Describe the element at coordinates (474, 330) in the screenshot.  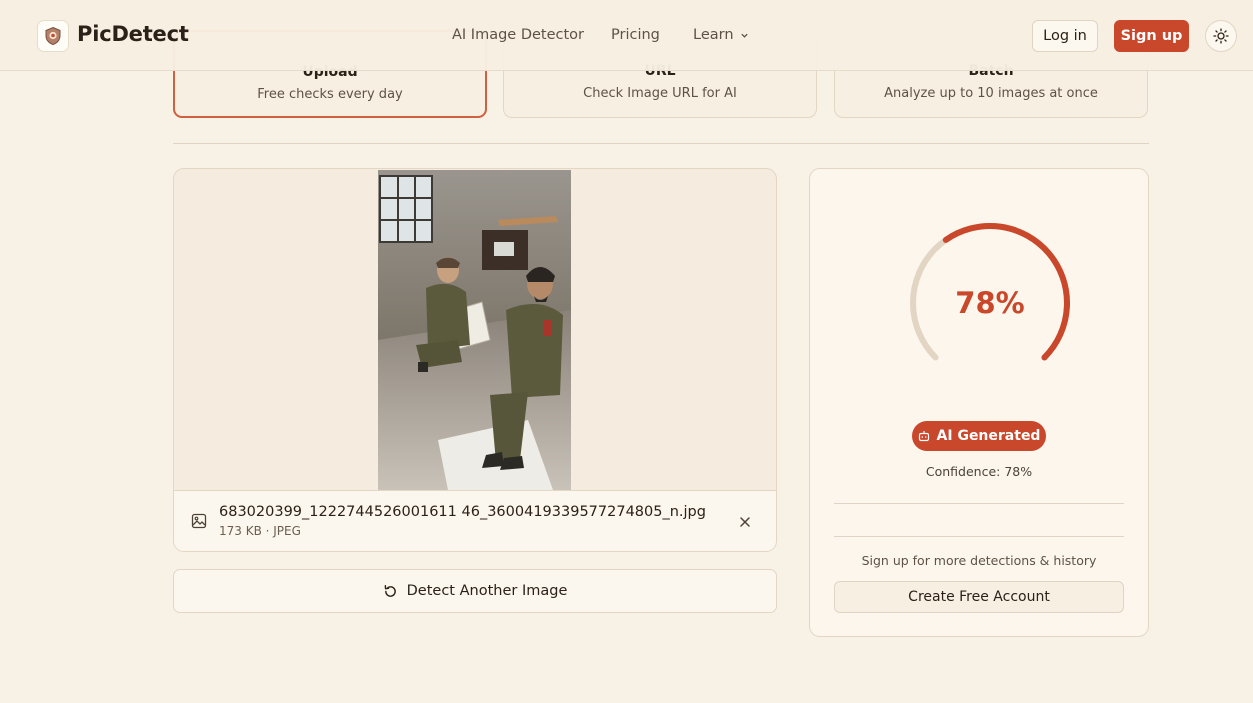
I see `uploaded-image-preview` at that location.